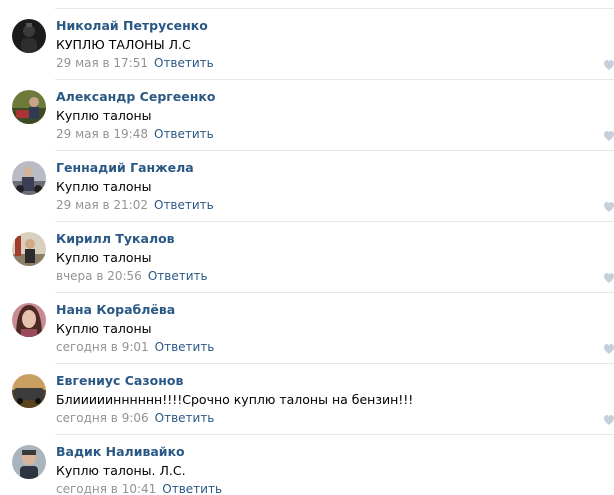 Image resolution: width=614 pixels, height=495 pixels. I want to click on comment-text: Куплю талоны. Л.С., so click(121, 470).